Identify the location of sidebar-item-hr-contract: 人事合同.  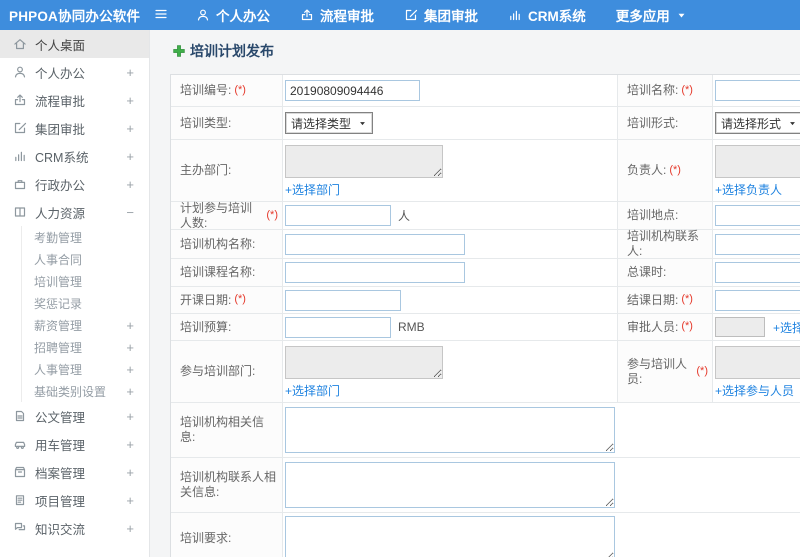
(74, 259).